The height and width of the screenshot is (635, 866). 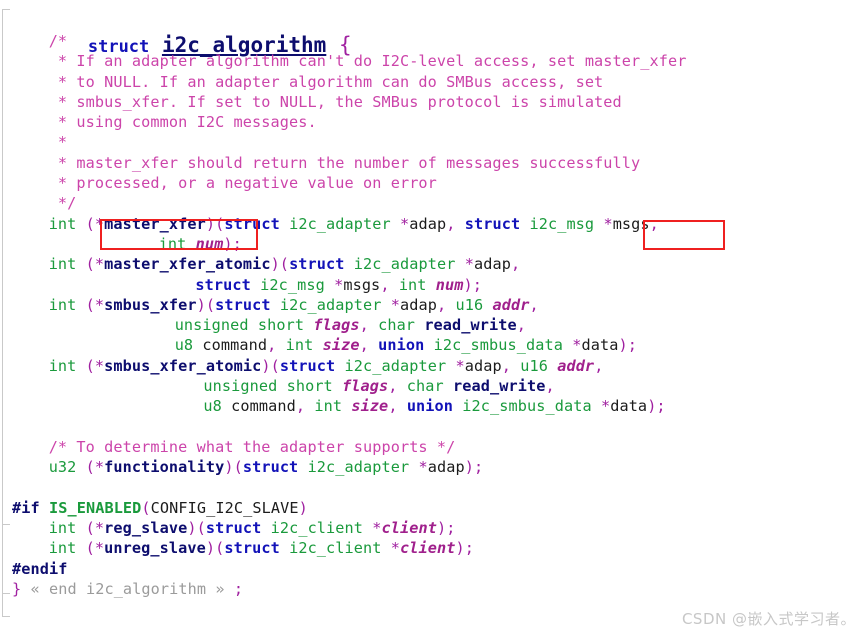 What do you see at coordinates (212, 406) in the screenshot?
I see `token-type: u8` at bounding box center [212, 406].